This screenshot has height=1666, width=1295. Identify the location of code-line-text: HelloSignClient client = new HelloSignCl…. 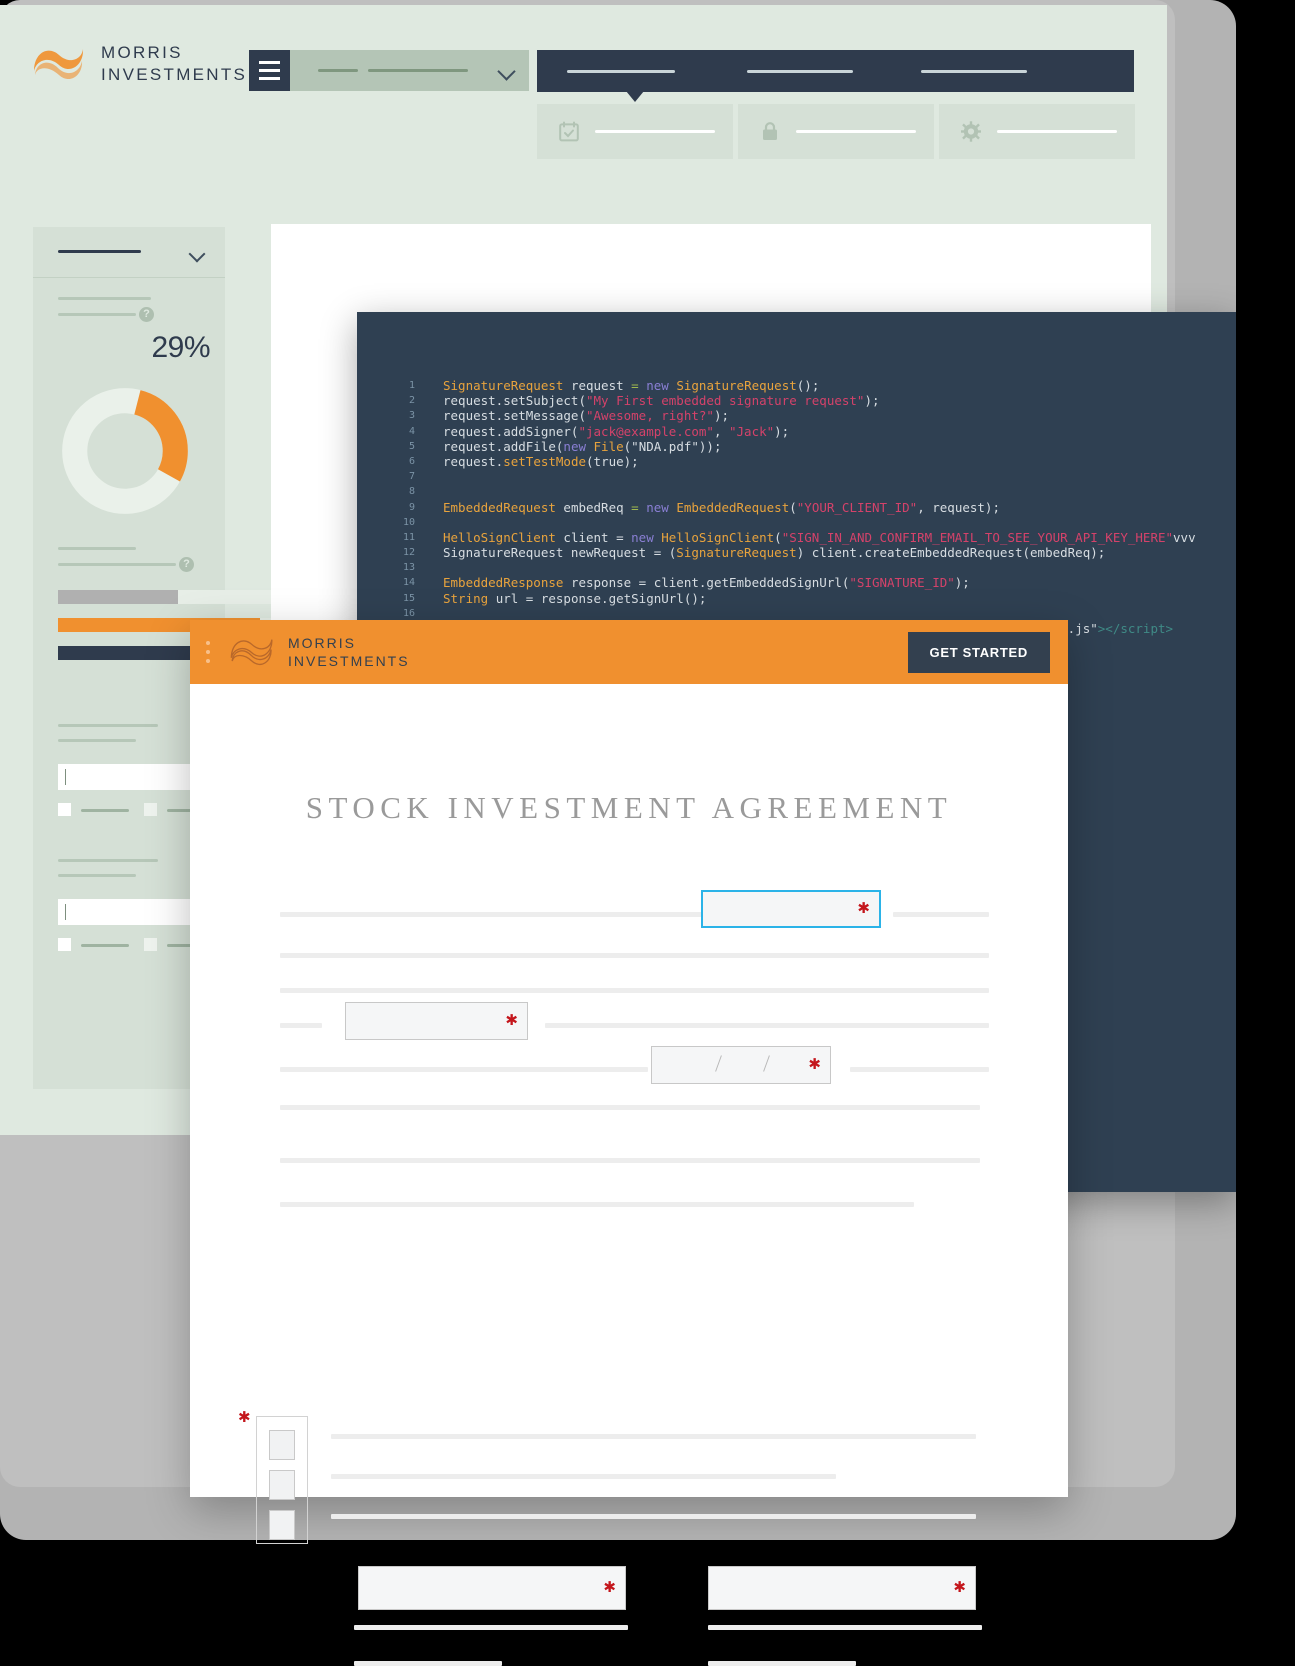
(819, 537).